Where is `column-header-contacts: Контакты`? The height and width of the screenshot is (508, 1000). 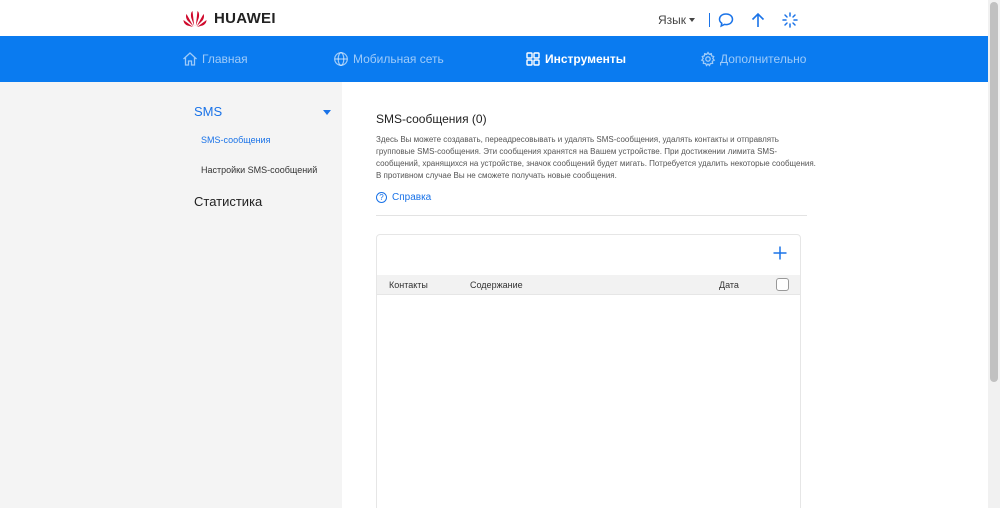 column-header-contacts: Контакты is located at coordinates (408, 285).